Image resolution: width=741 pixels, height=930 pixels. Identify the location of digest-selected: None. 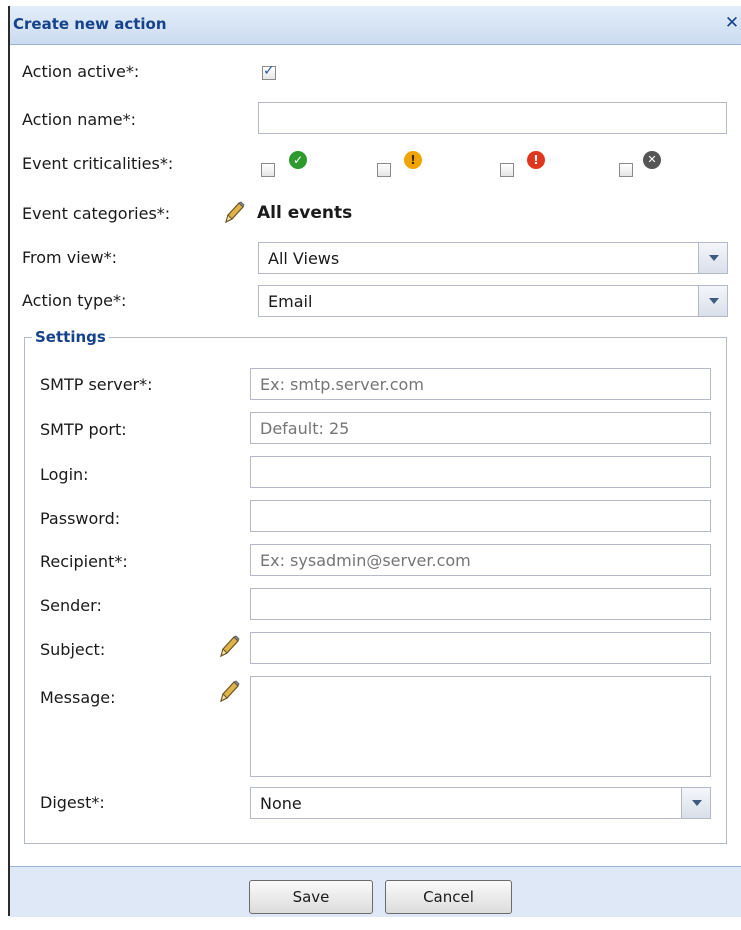
(281, 803).